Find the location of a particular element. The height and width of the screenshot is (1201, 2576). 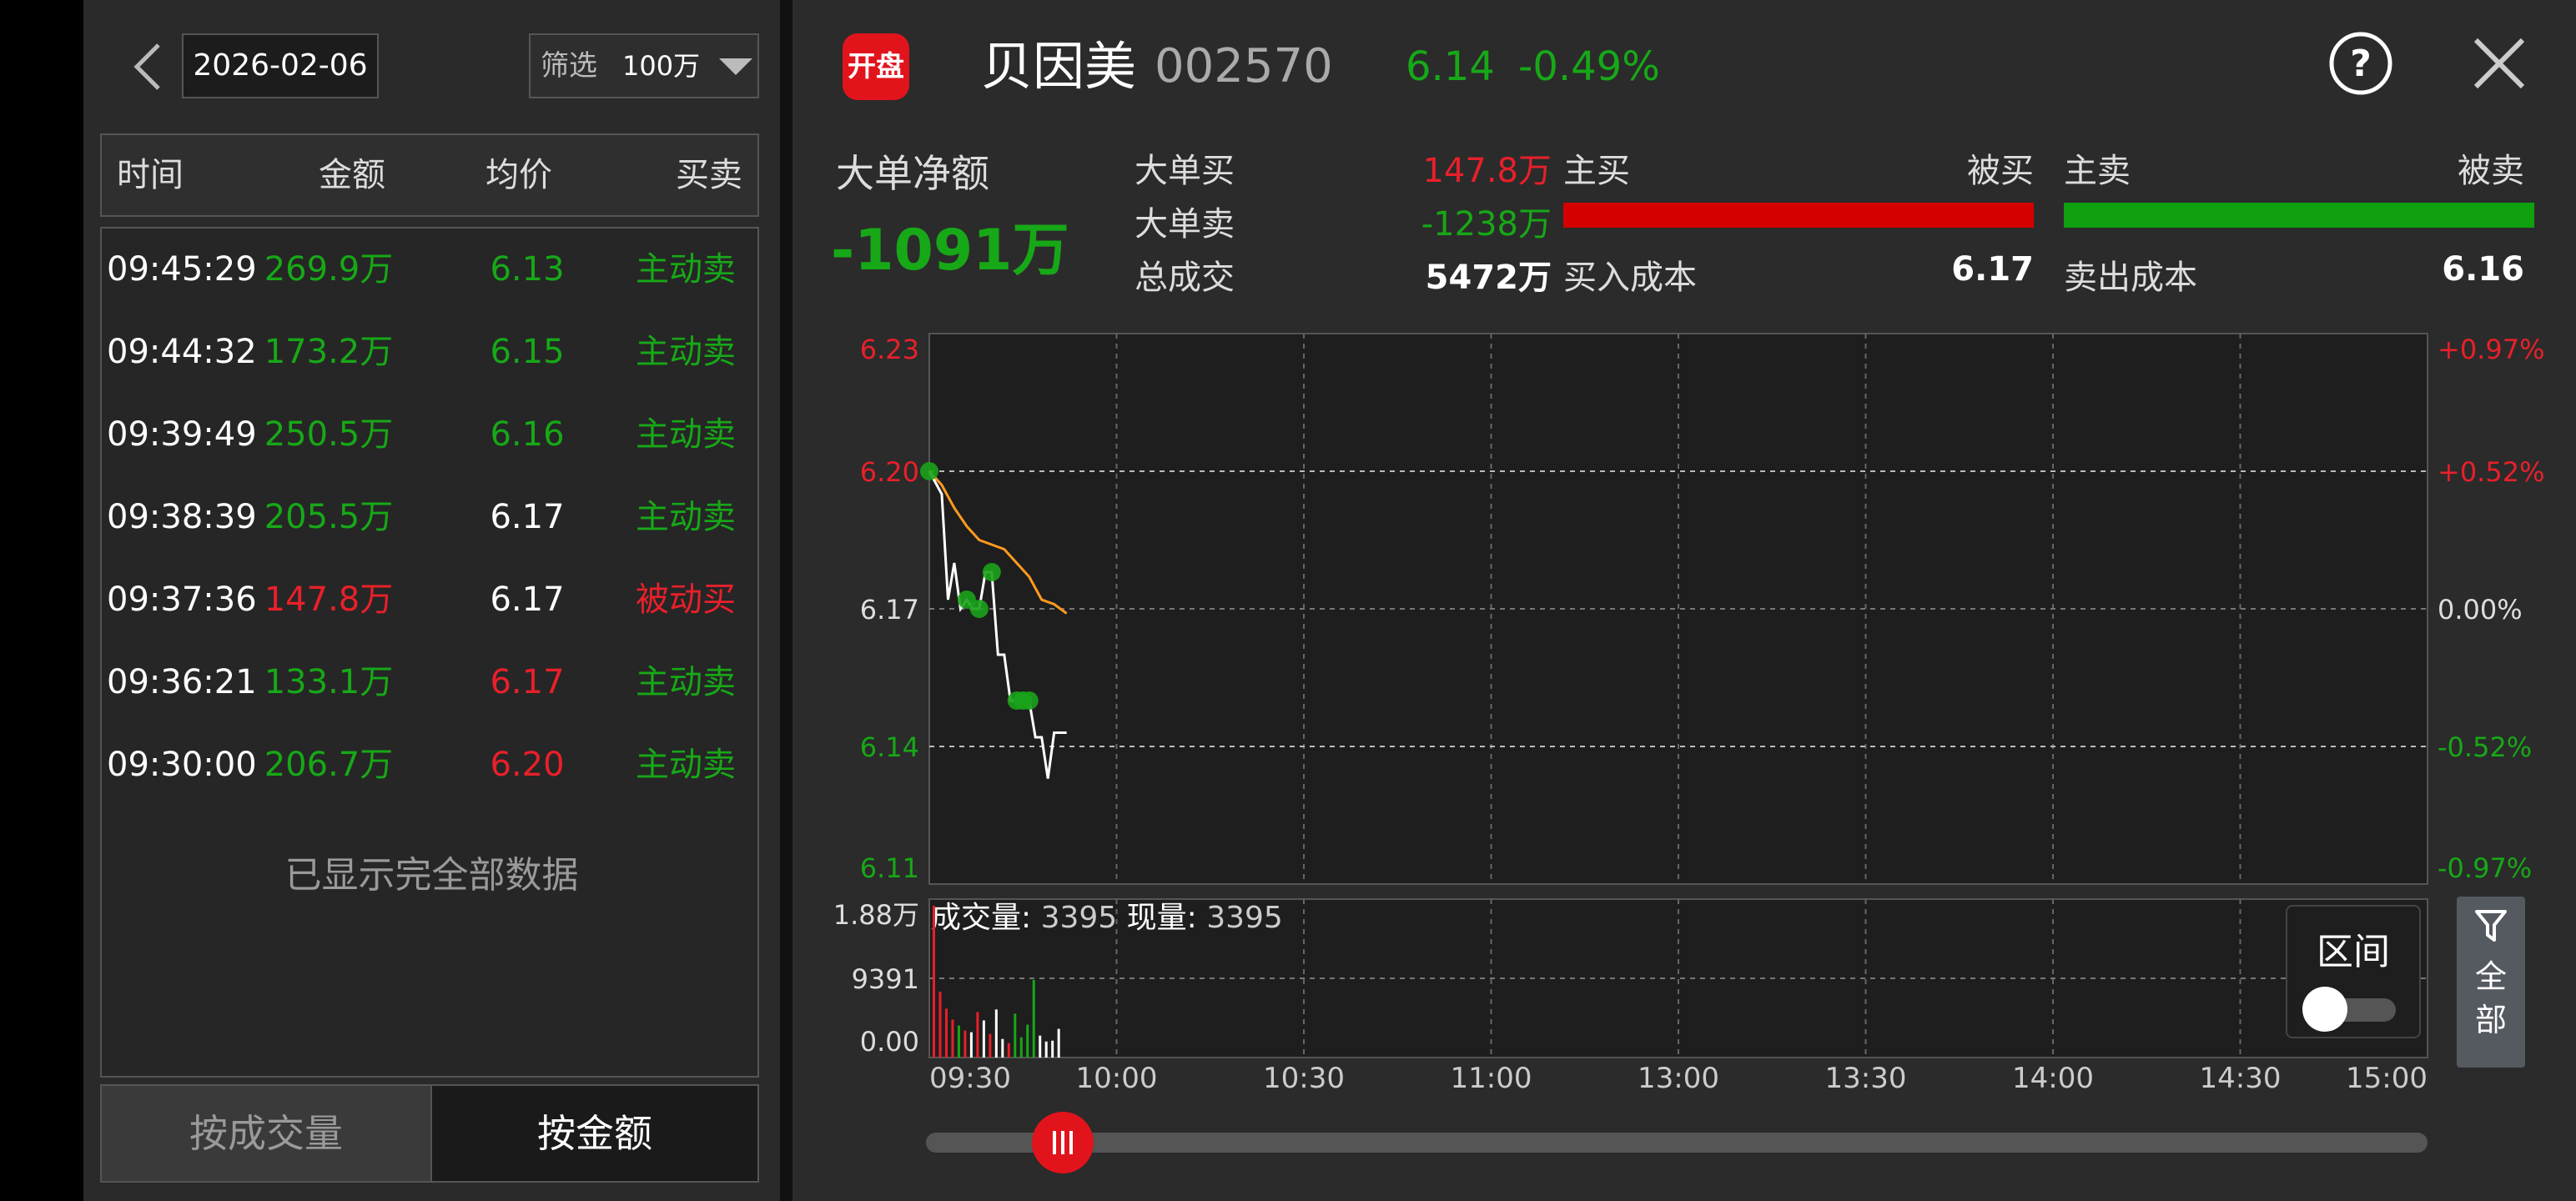

back-button is located at coordinates (148, 67).